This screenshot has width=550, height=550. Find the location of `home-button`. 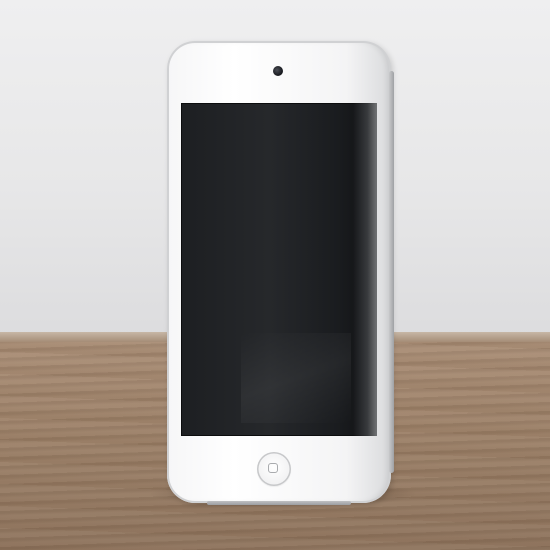

home-button is located at coordinates (274, 469).